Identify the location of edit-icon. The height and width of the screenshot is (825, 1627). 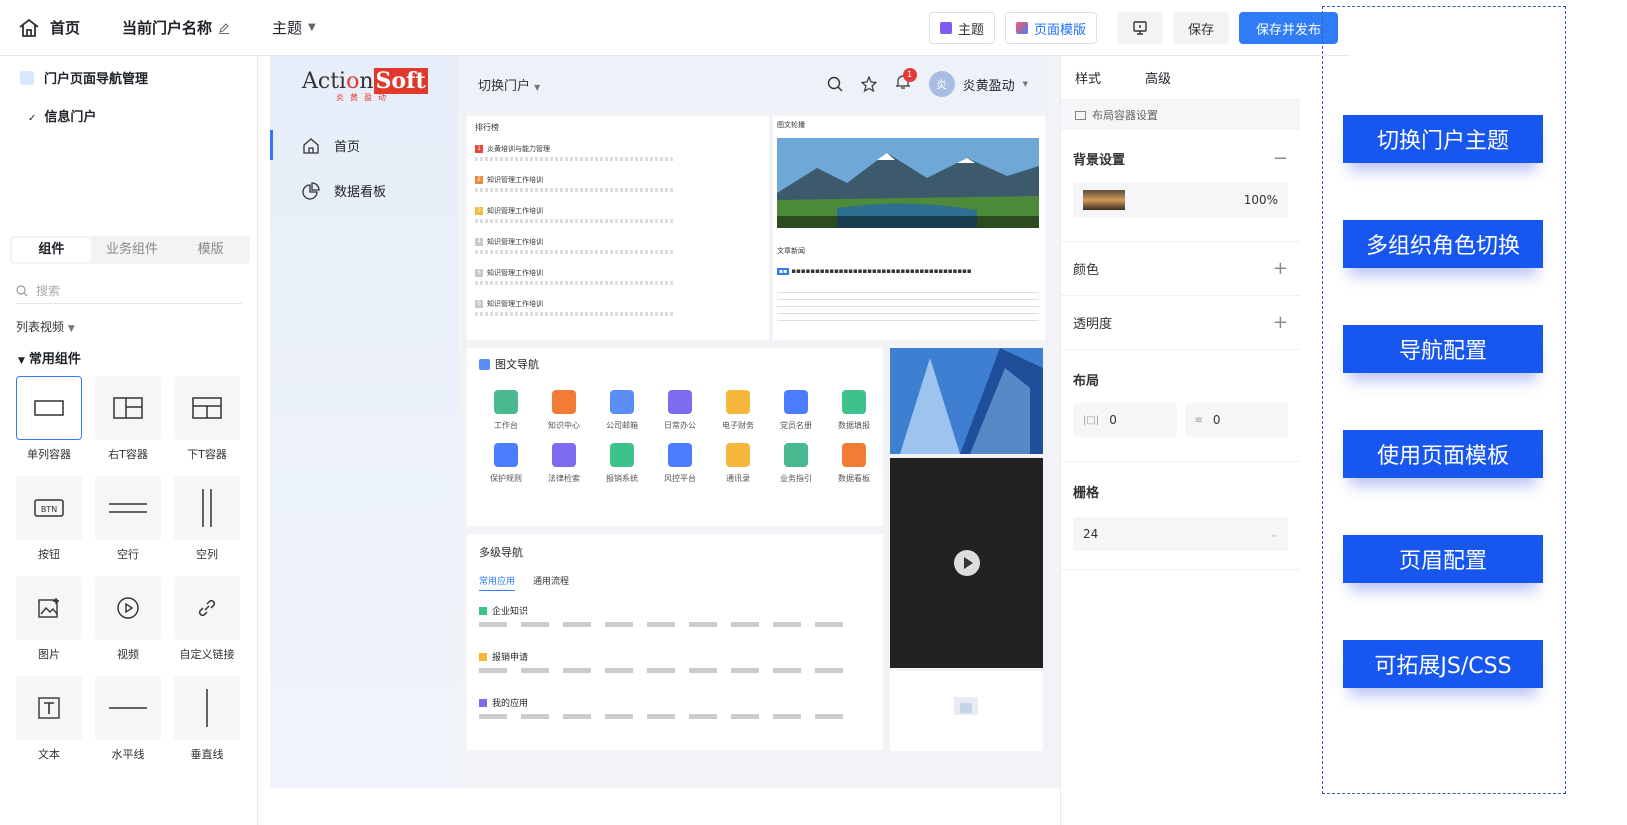
(224, 28).